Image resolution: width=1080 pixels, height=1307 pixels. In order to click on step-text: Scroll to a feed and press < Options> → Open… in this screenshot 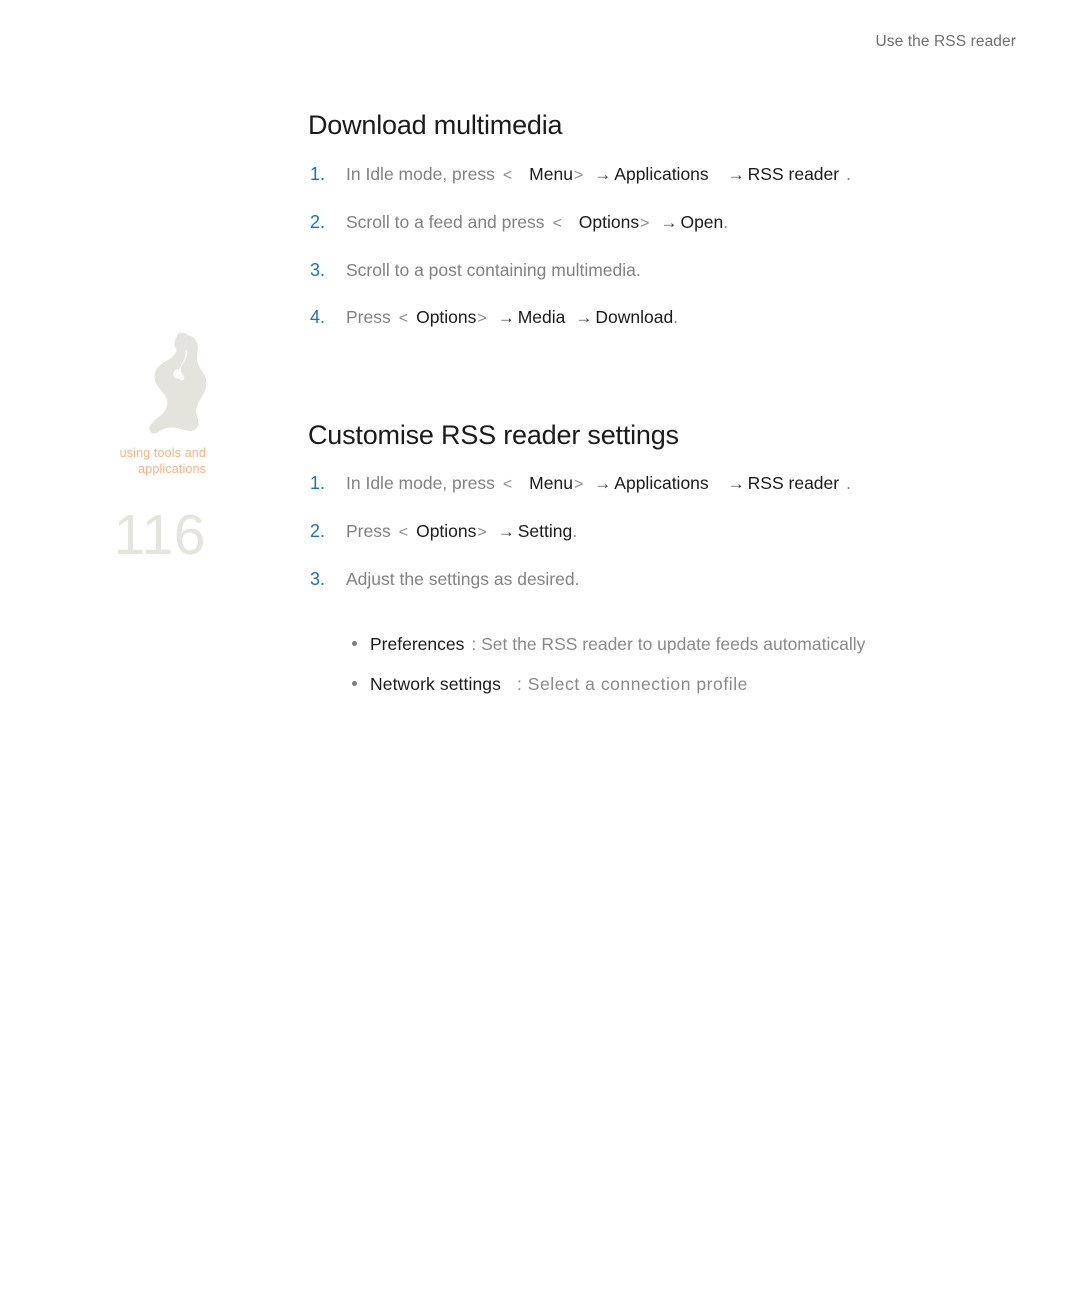, I will do `click(677, 223)`.